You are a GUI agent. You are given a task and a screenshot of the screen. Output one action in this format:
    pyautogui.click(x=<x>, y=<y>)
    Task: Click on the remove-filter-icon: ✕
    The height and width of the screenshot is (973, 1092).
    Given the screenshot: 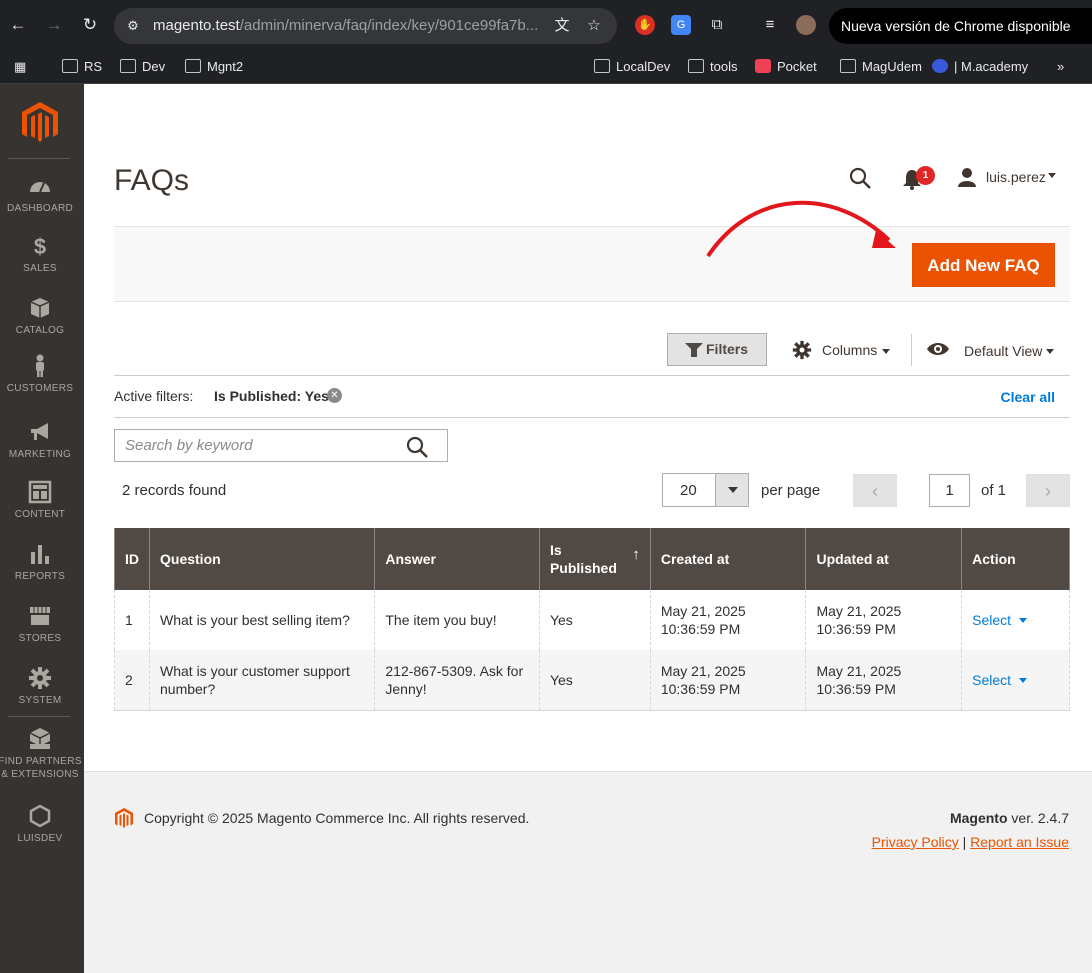 What is the action you would take?
    pyautogui.click(x=334, y=395)
    